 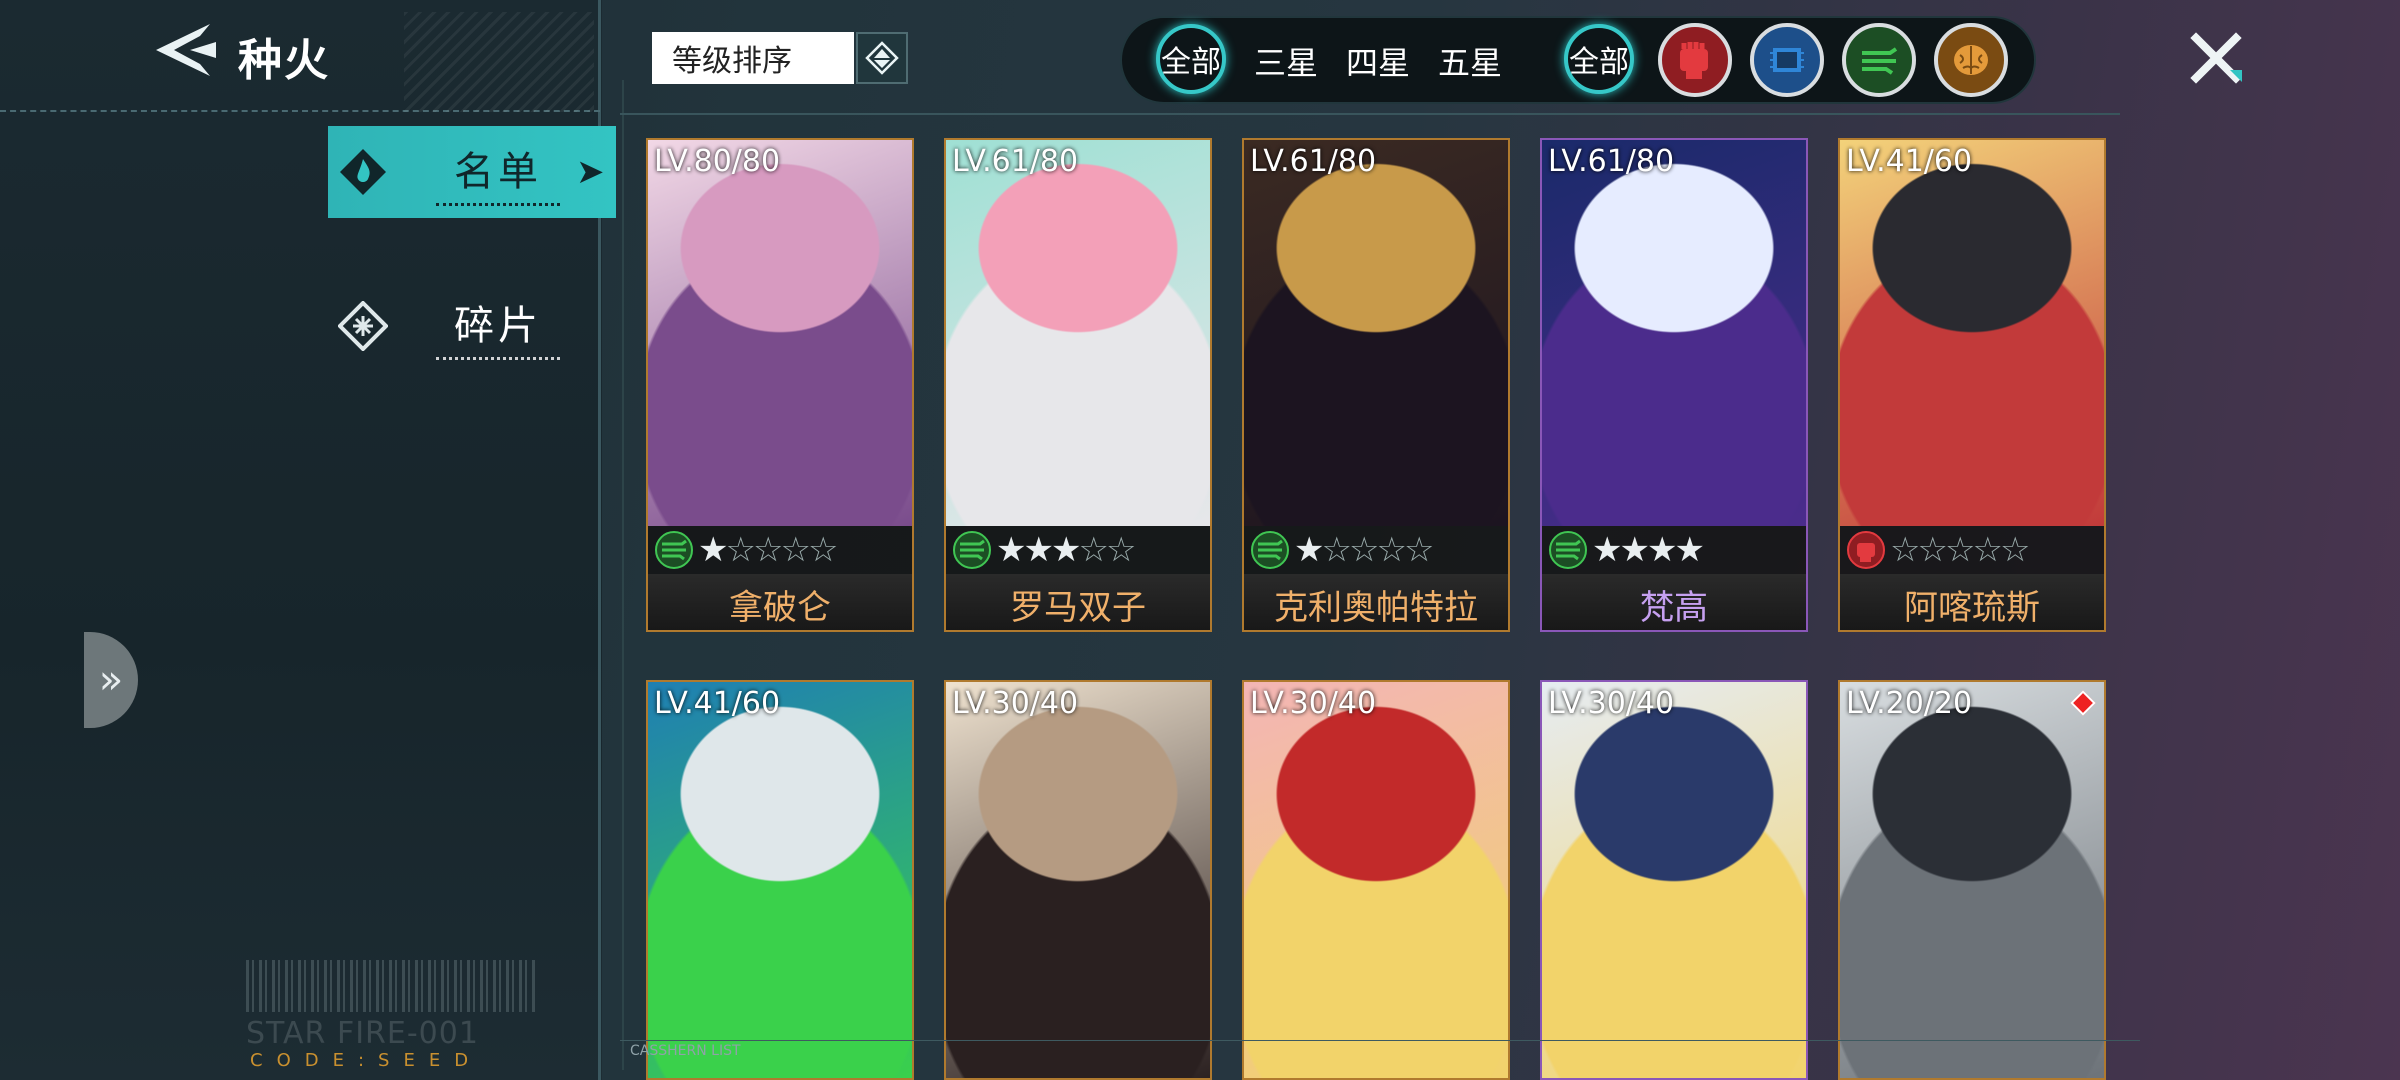 What do you see at coordinates (1909, 703) in the screenshot?
I see `level-label: LV.20/20` at bounding box center [1909, 703].